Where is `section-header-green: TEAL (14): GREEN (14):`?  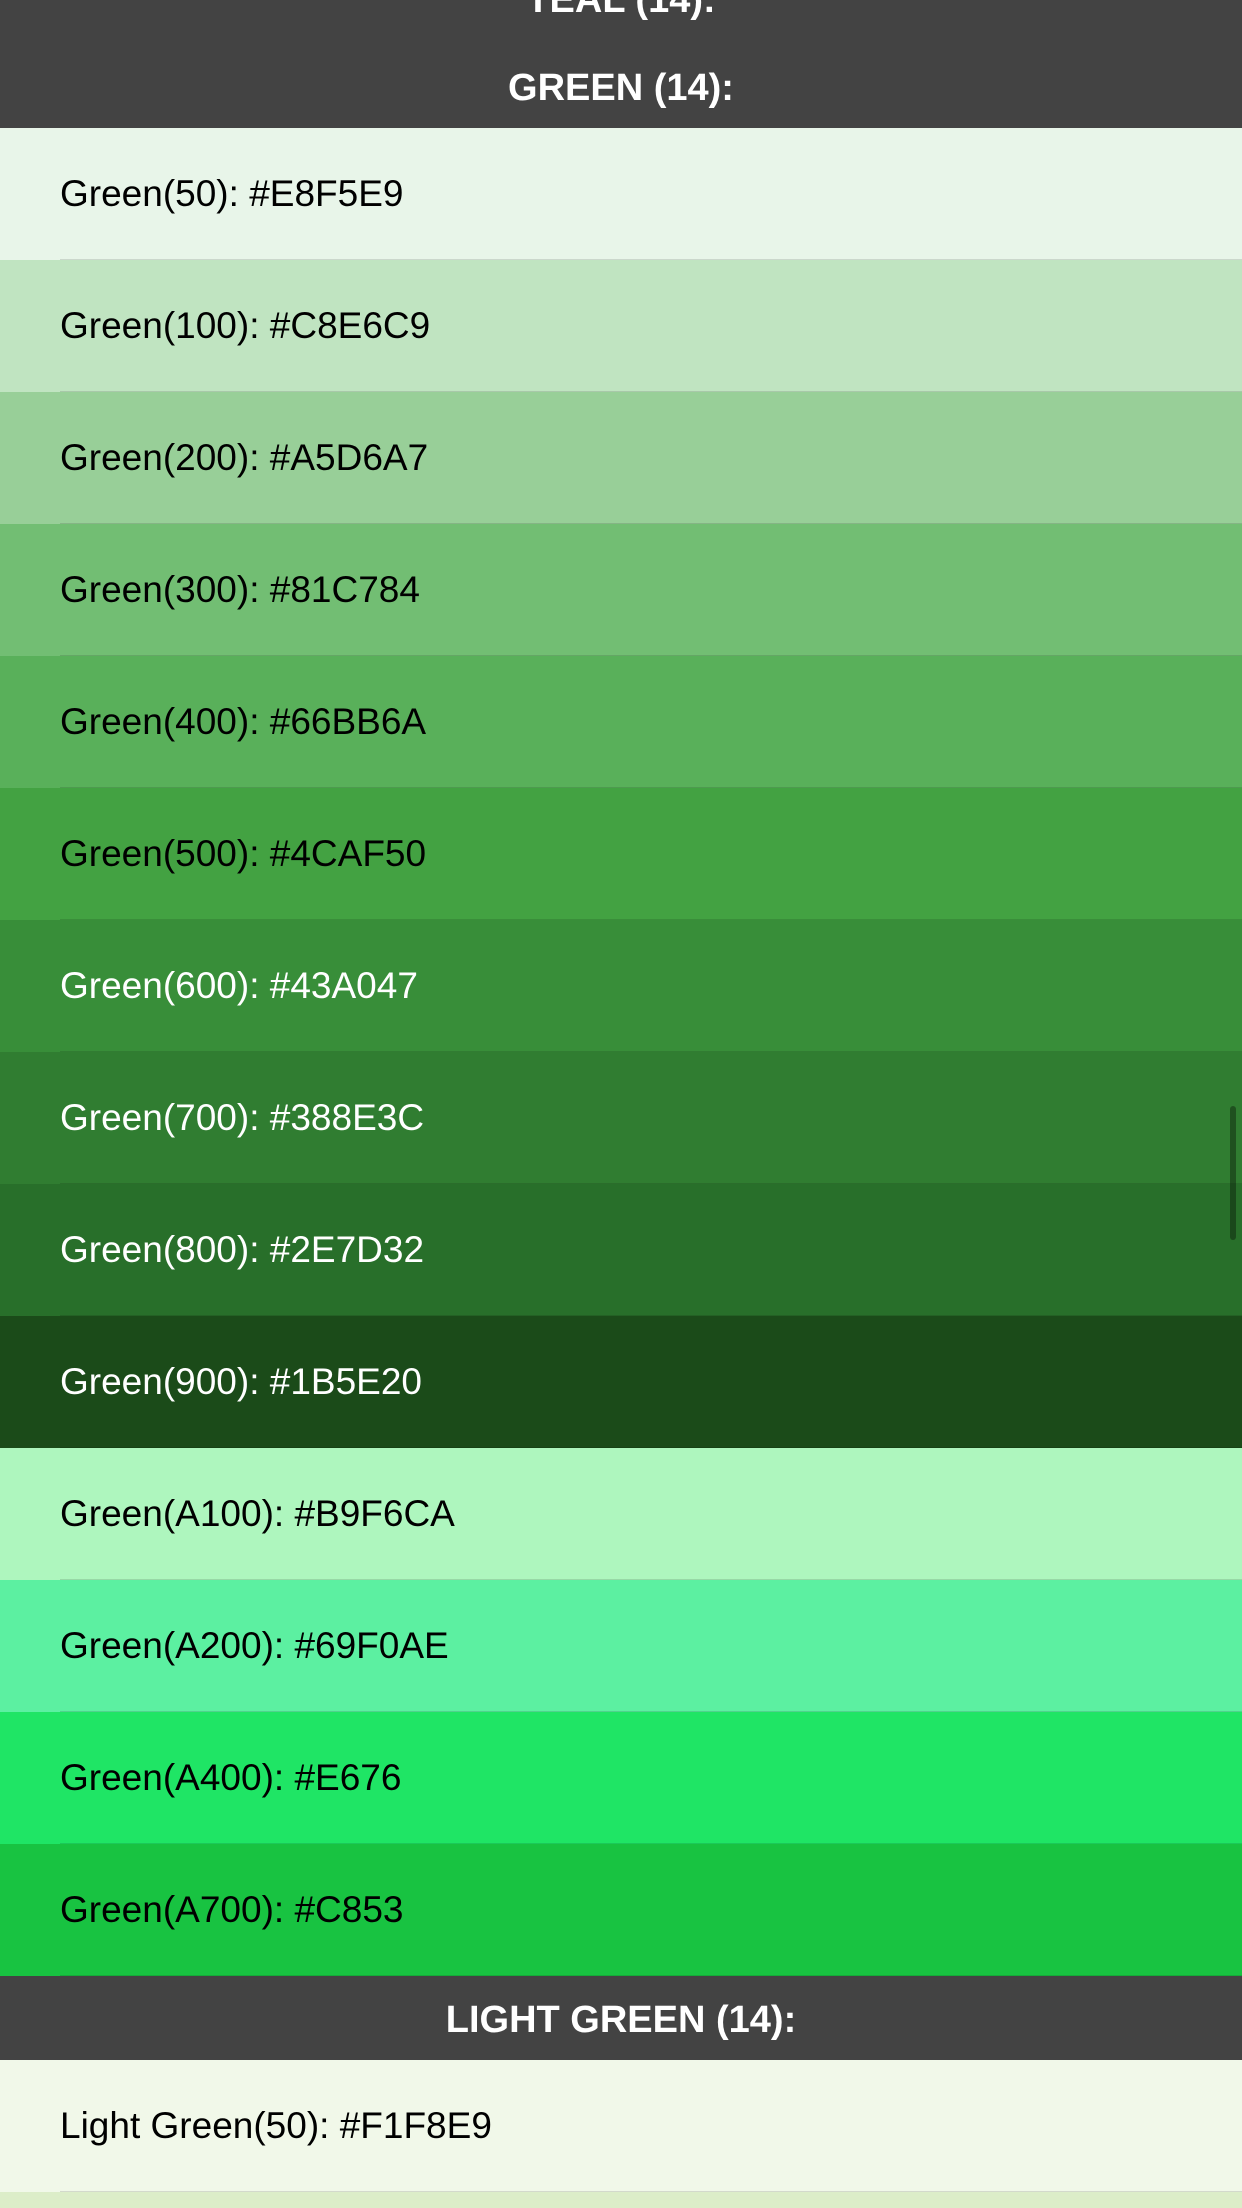 section-header-green: TEAL (14): GREEN (14): is located at coordinates (621, 64).